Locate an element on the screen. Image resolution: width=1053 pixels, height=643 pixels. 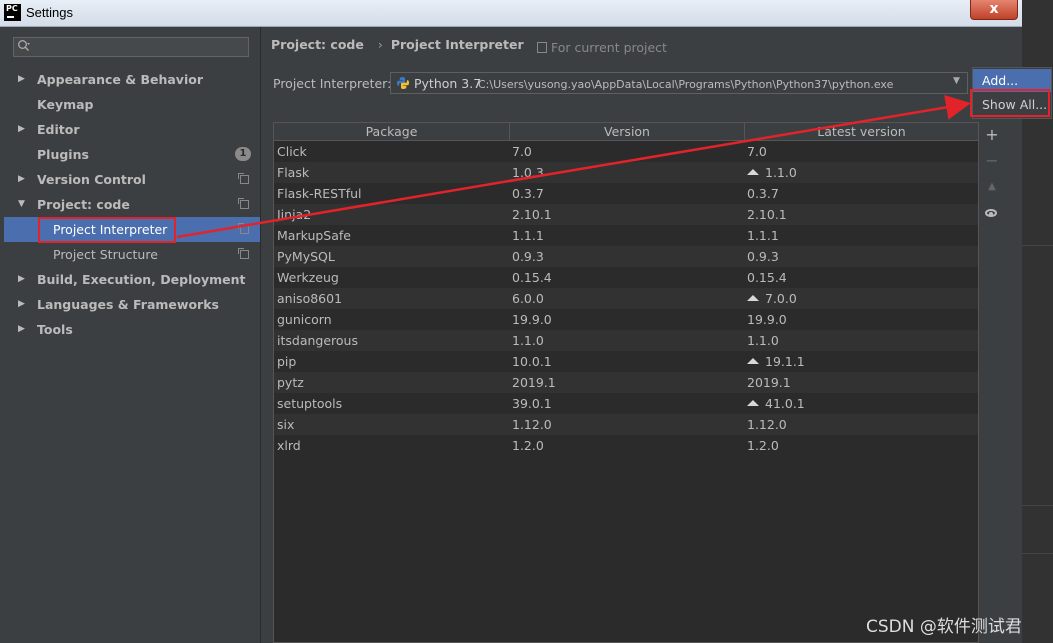
cell-text: Click is located at coordinates (292, 151).